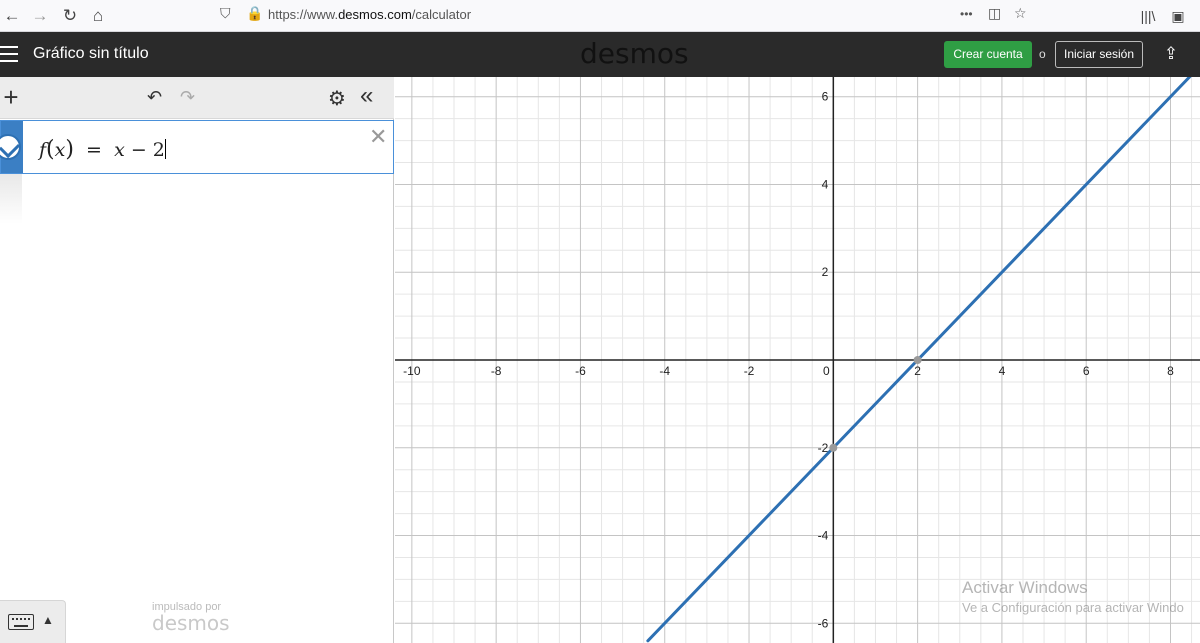 This screenshot has width=1200, height=643. Describe the element at coordinates (154, 97) in the screenshot. I see `undo-icon: ↶` at that location.